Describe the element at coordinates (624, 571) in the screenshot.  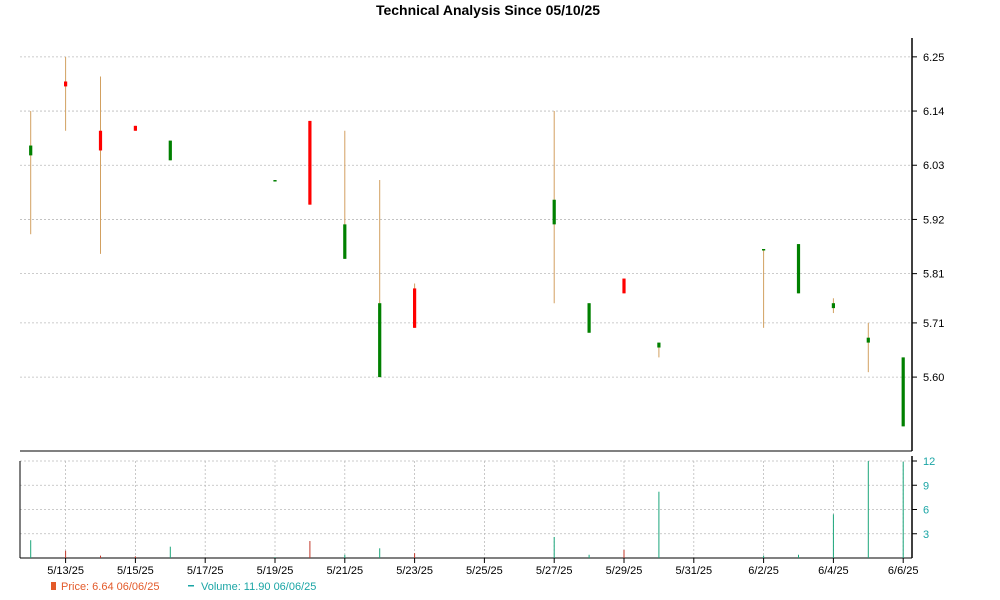
I see `x-tick-label: 5/29/25` at that location.